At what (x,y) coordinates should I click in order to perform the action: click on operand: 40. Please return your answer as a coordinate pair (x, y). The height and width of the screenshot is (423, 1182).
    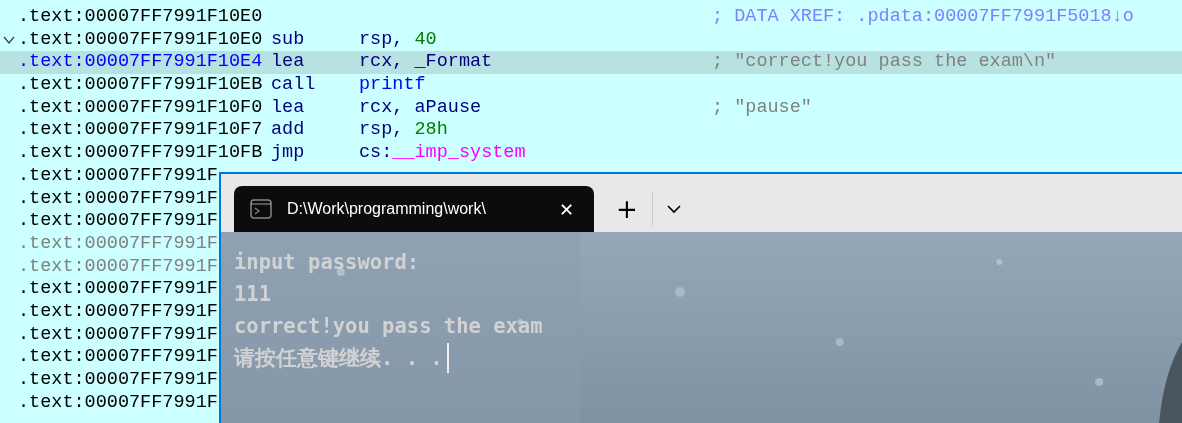
    Looking at the image, I should click on (425, 40).